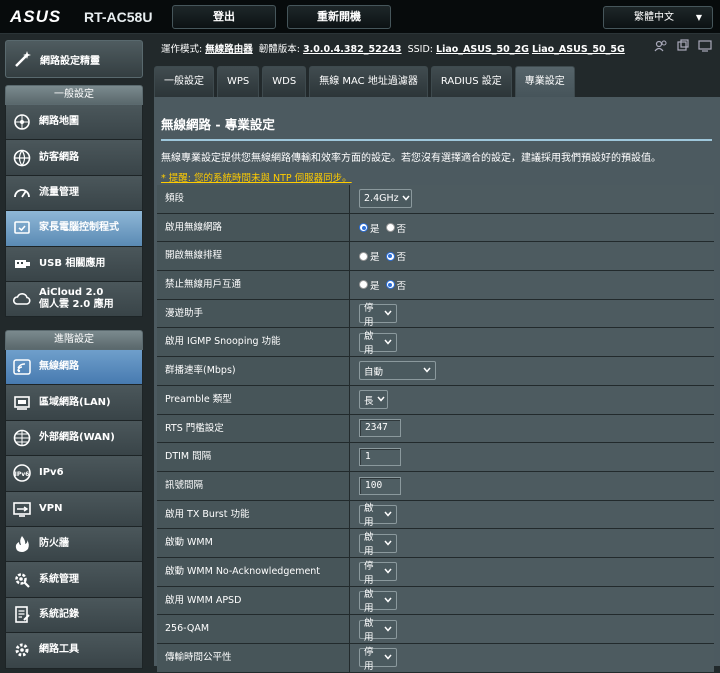  What do you see at coordinates (182, 49) in the screenshot?
I see `mode-label: 運作模式:` at bounding box center [182, 49].